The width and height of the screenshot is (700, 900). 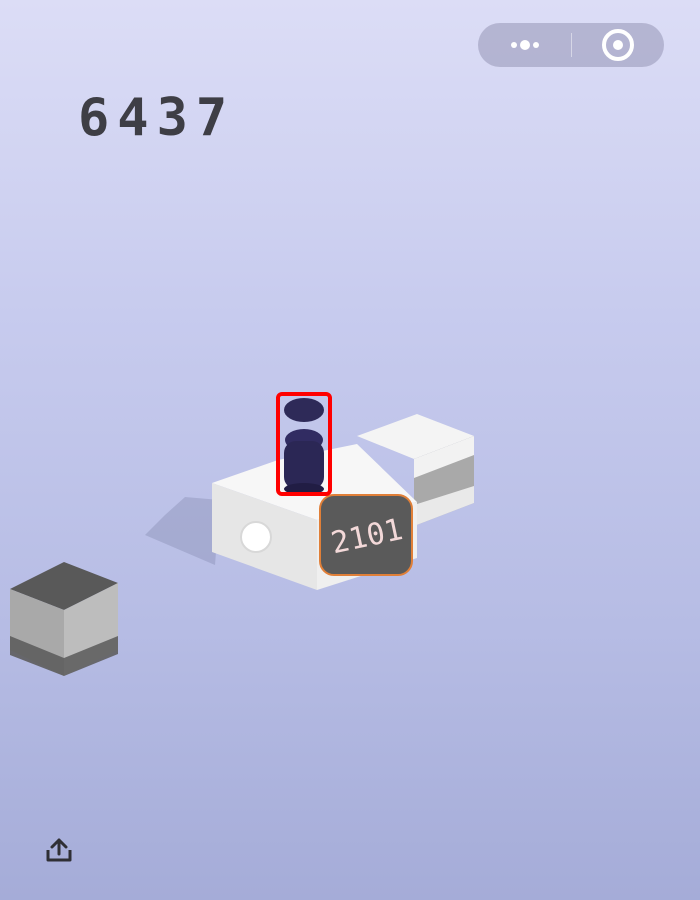 I want to click on share-button, so click(x=59, y=849).